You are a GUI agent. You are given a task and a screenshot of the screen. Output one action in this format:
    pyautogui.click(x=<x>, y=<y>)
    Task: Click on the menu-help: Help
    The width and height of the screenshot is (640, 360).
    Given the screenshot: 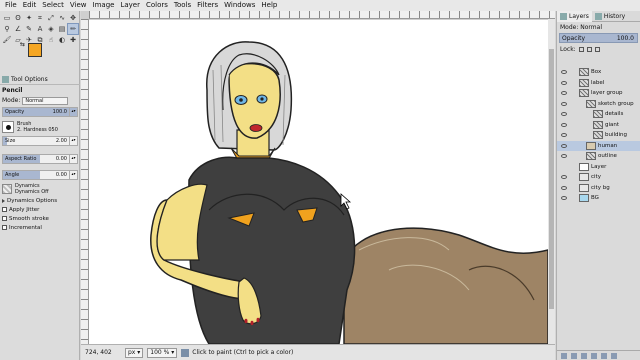 What is the action you would take?
    pyautogui.click(x=269, y=5)
    